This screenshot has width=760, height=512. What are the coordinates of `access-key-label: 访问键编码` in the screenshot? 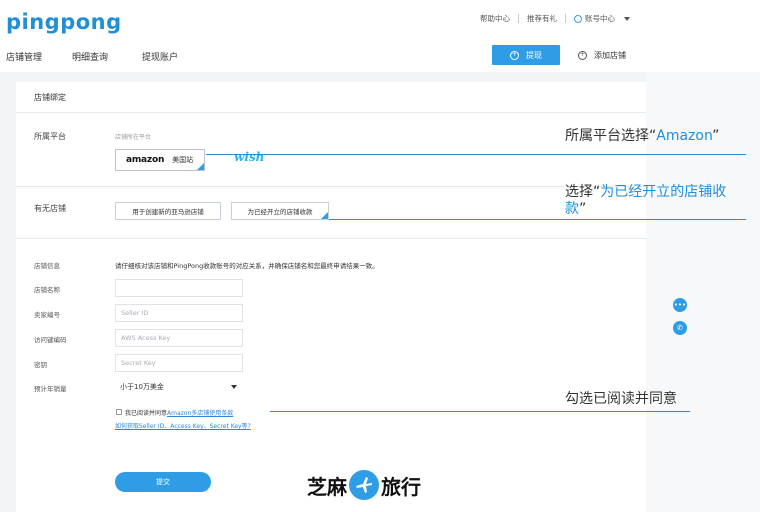 It's located at (50, 340).